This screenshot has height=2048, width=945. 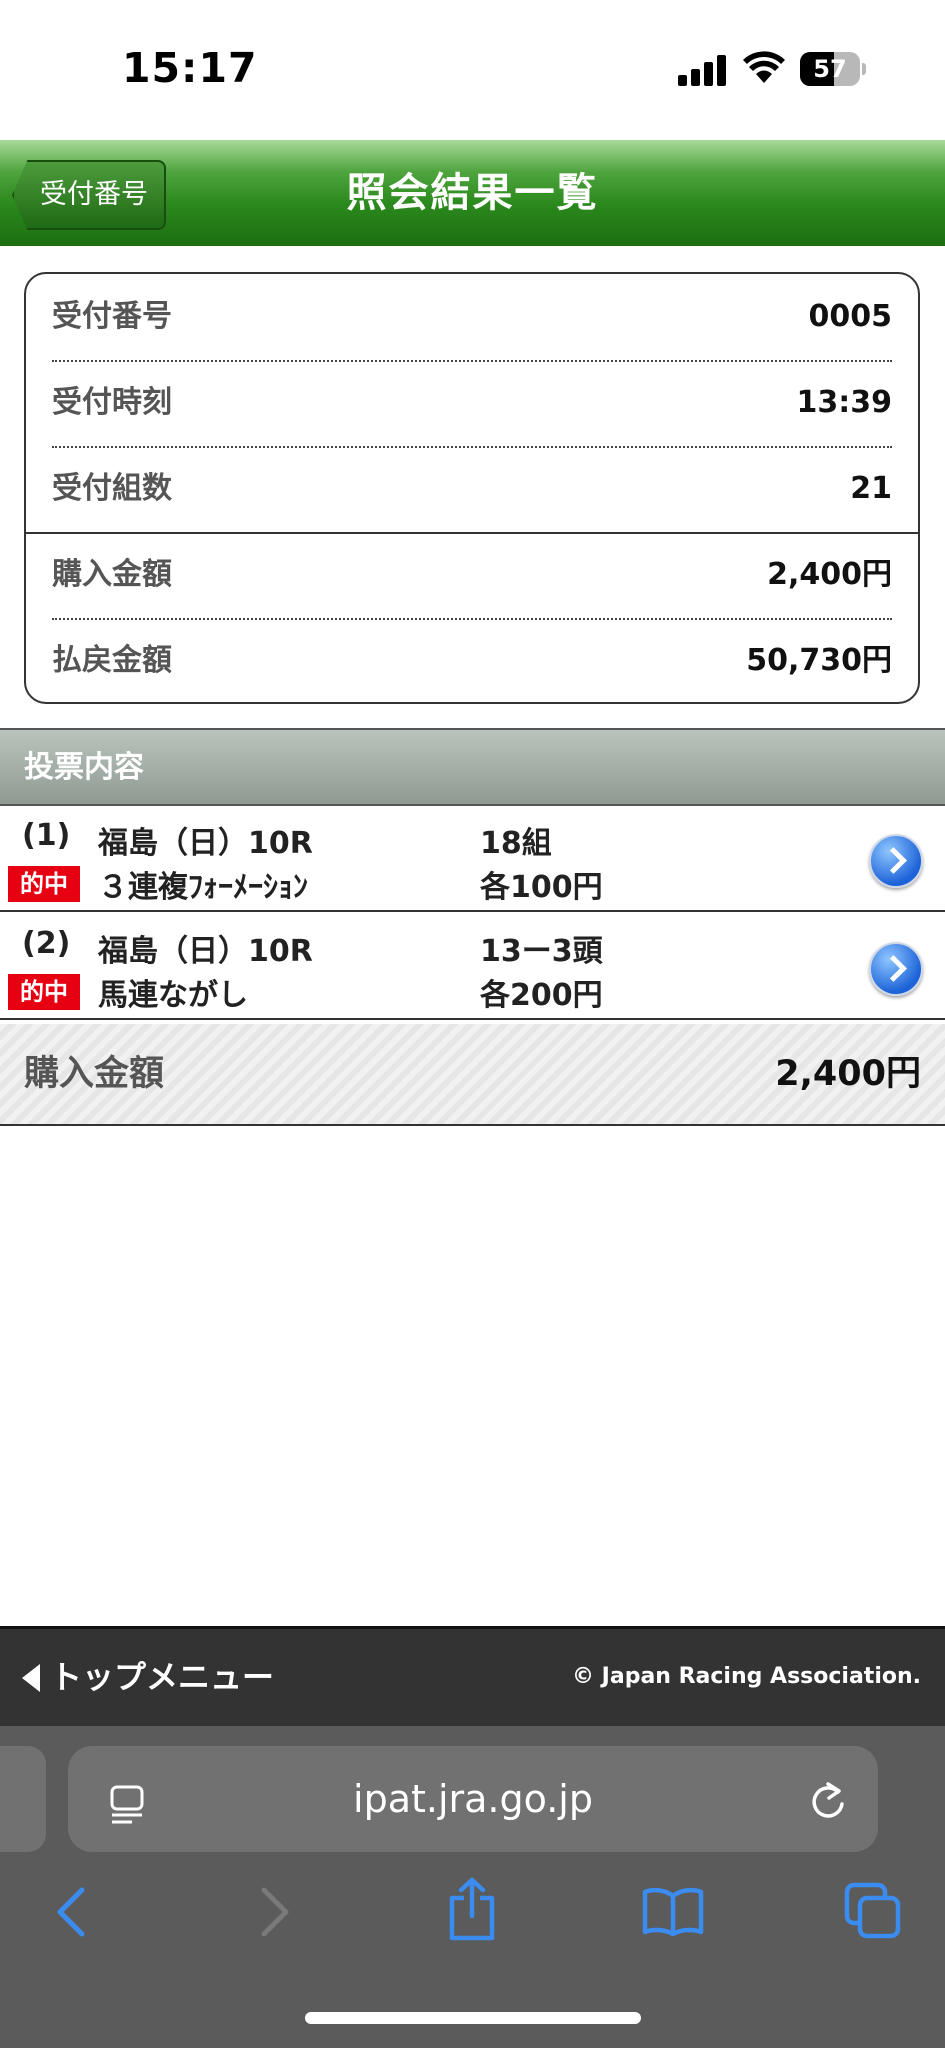 What do you see at coordinates (541, 887) in the screenshot?
I see `bet-unit: 各100円` at bounding box center [541, 887].